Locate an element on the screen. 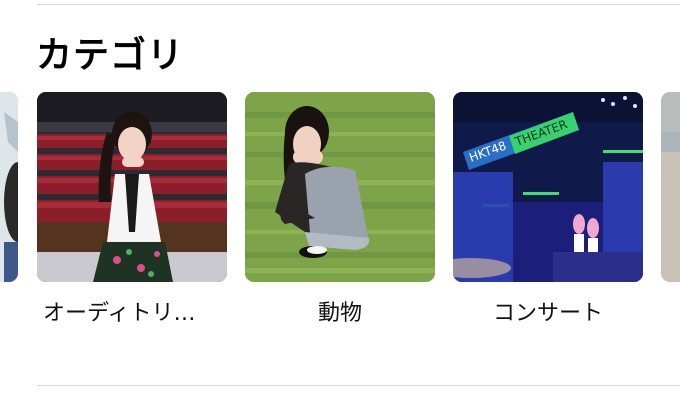 Image resolution: width=680 pixels, height=400 pixels. category-tile-auditorium is located at coordinates (132, 187).